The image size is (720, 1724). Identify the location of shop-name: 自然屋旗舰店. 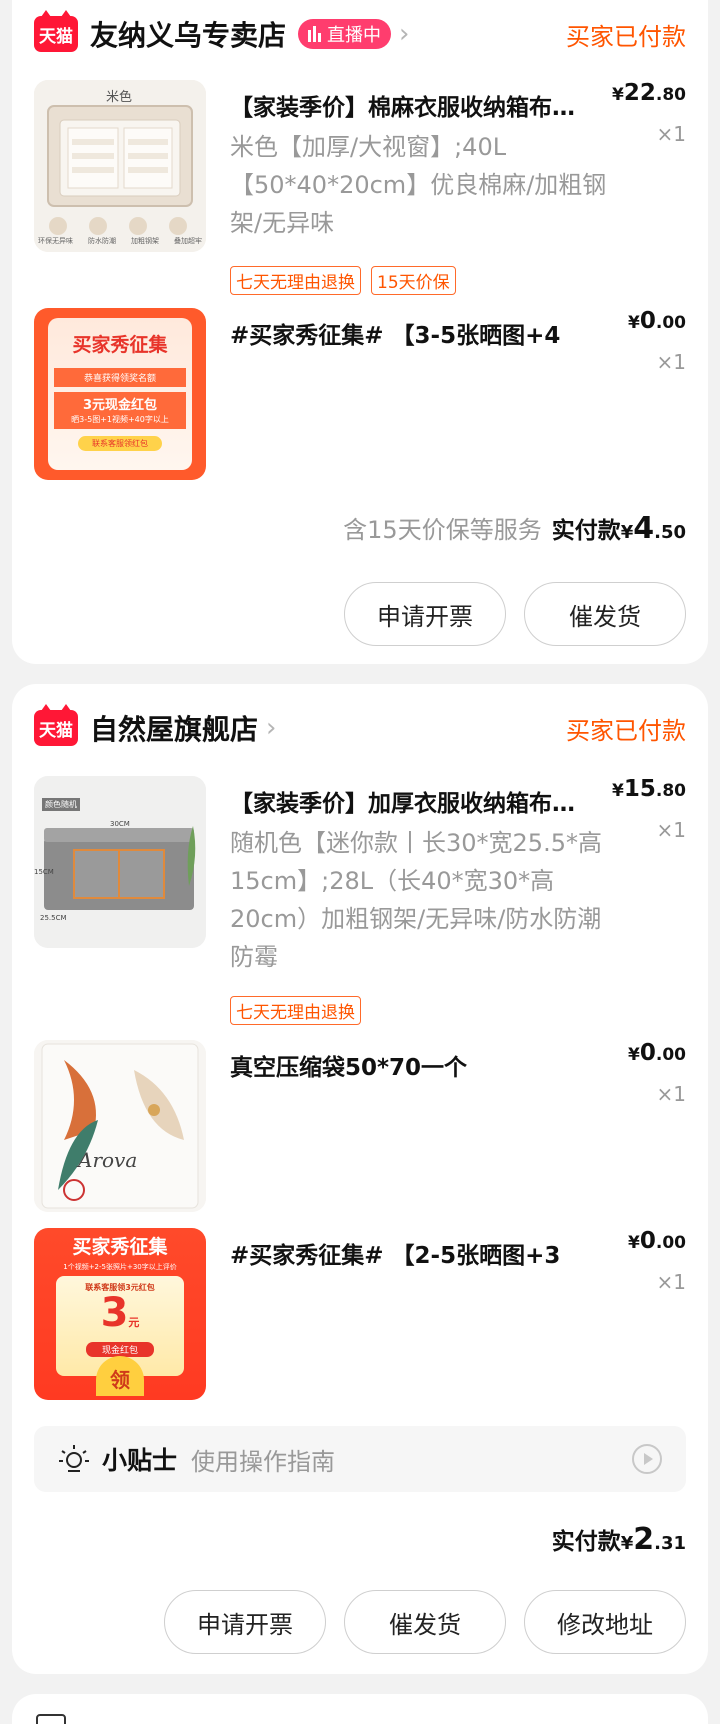
(174, 728).